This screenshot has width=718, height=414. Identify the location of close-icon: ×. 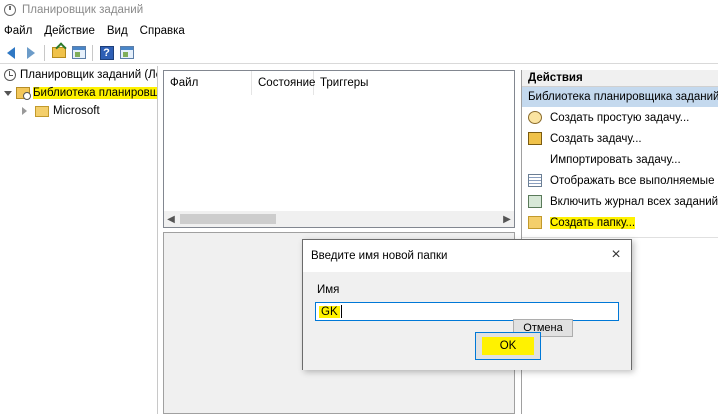
(616, 255).